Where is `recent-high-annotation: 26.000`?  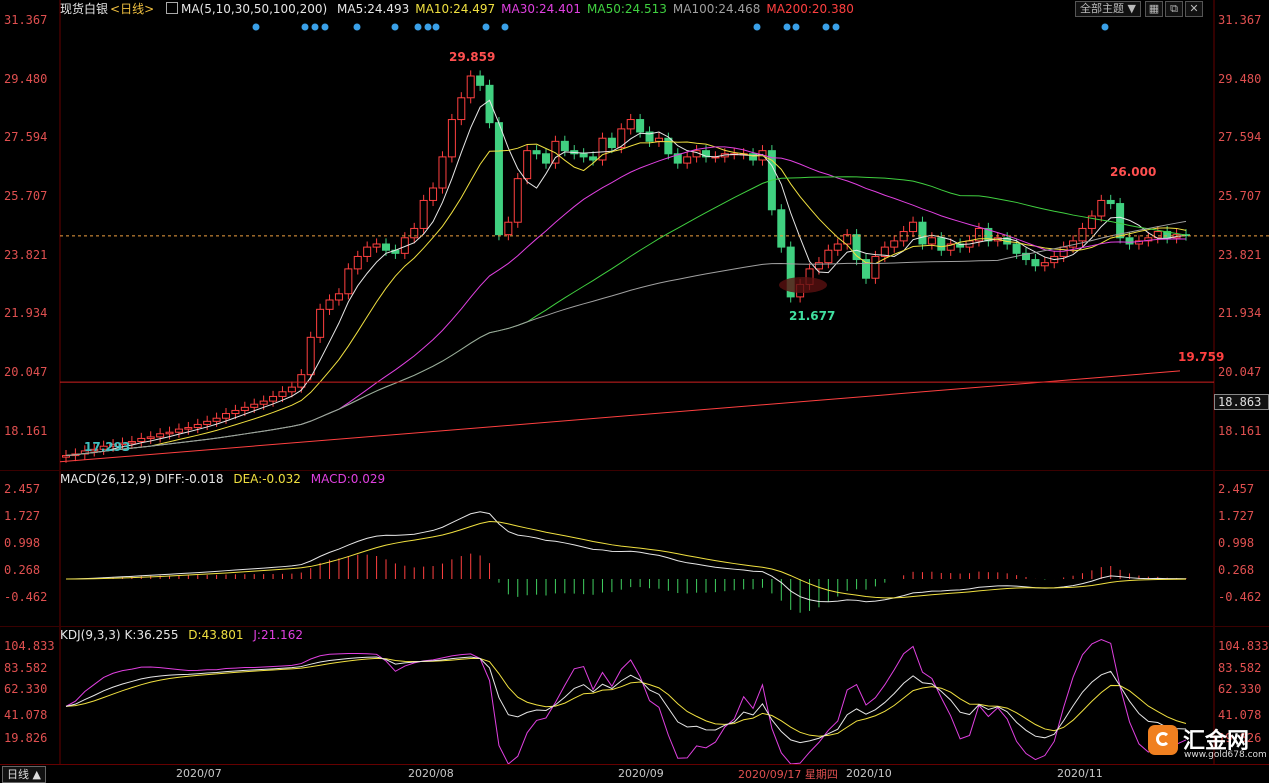 recent-high-annotation: 26.000 is located at coordinates (1133, 172).